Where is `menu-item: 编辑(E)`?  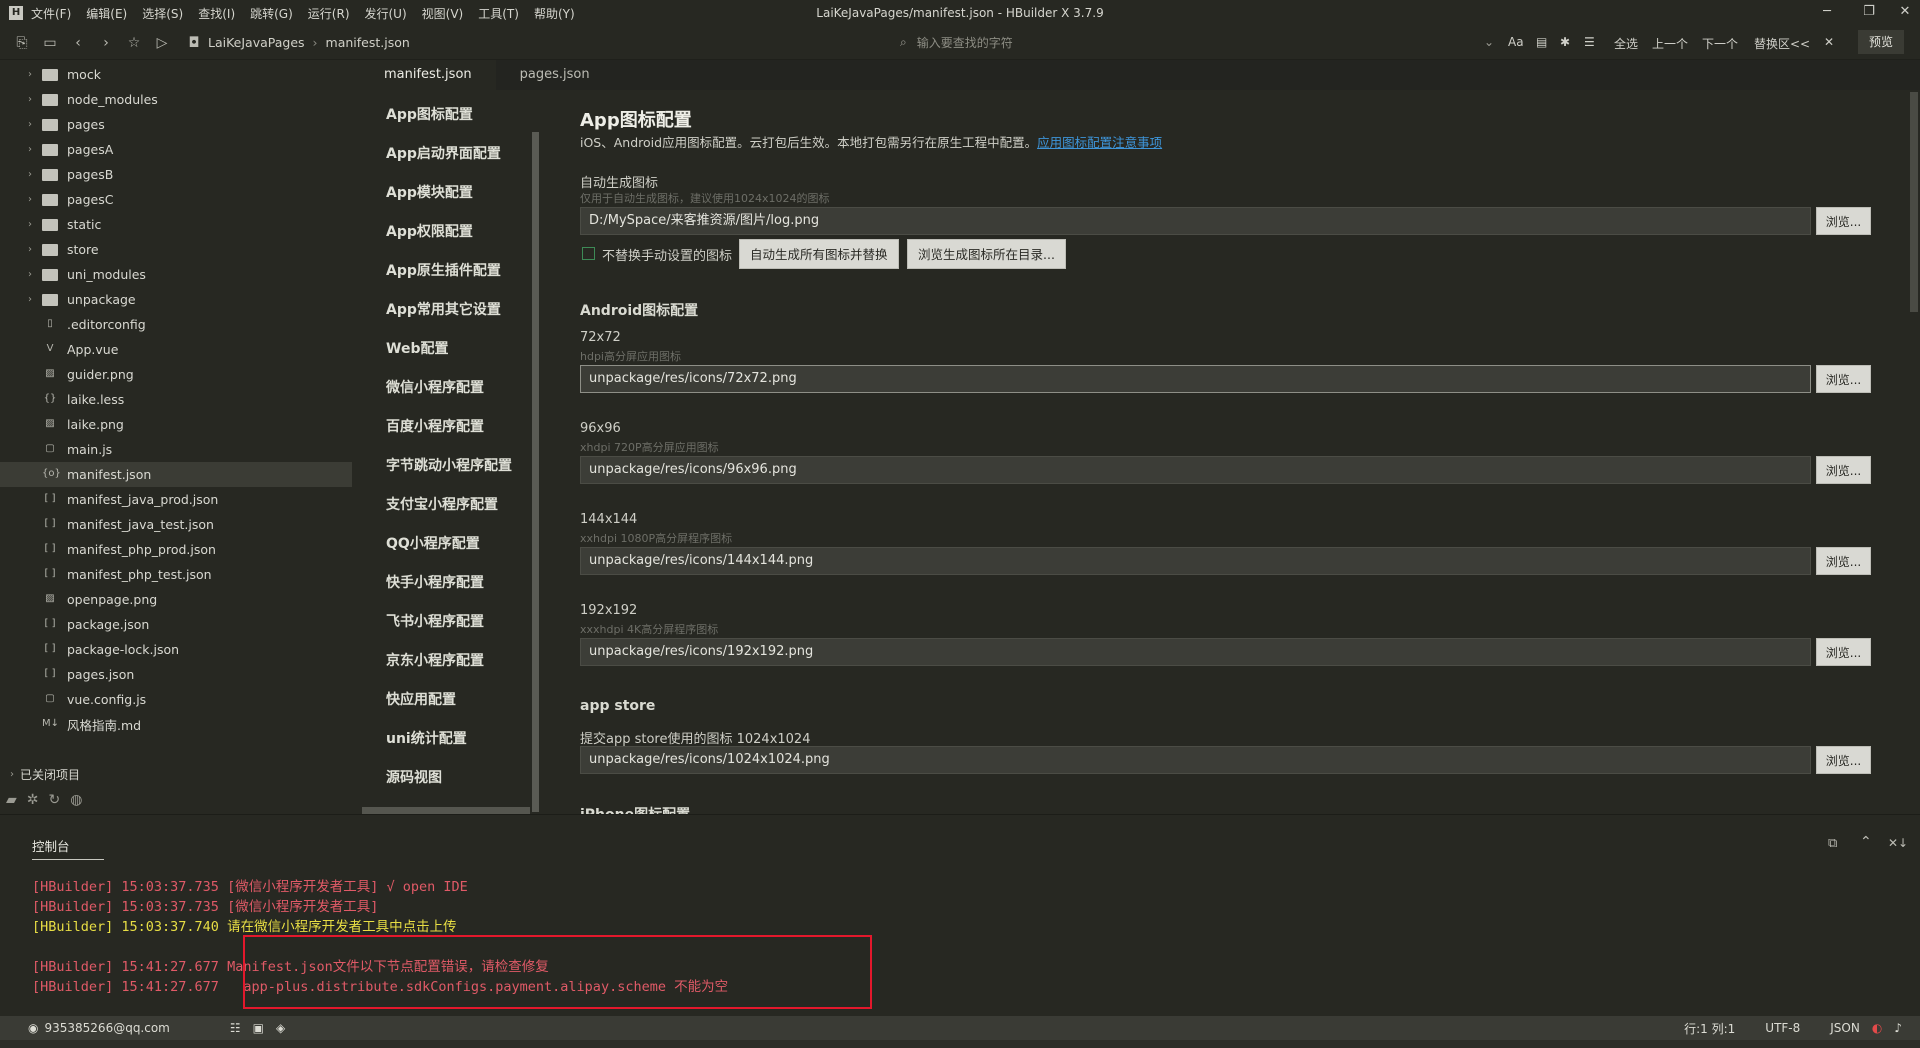
menu-item: 编辑(E) is located at coordinates (106, 13).